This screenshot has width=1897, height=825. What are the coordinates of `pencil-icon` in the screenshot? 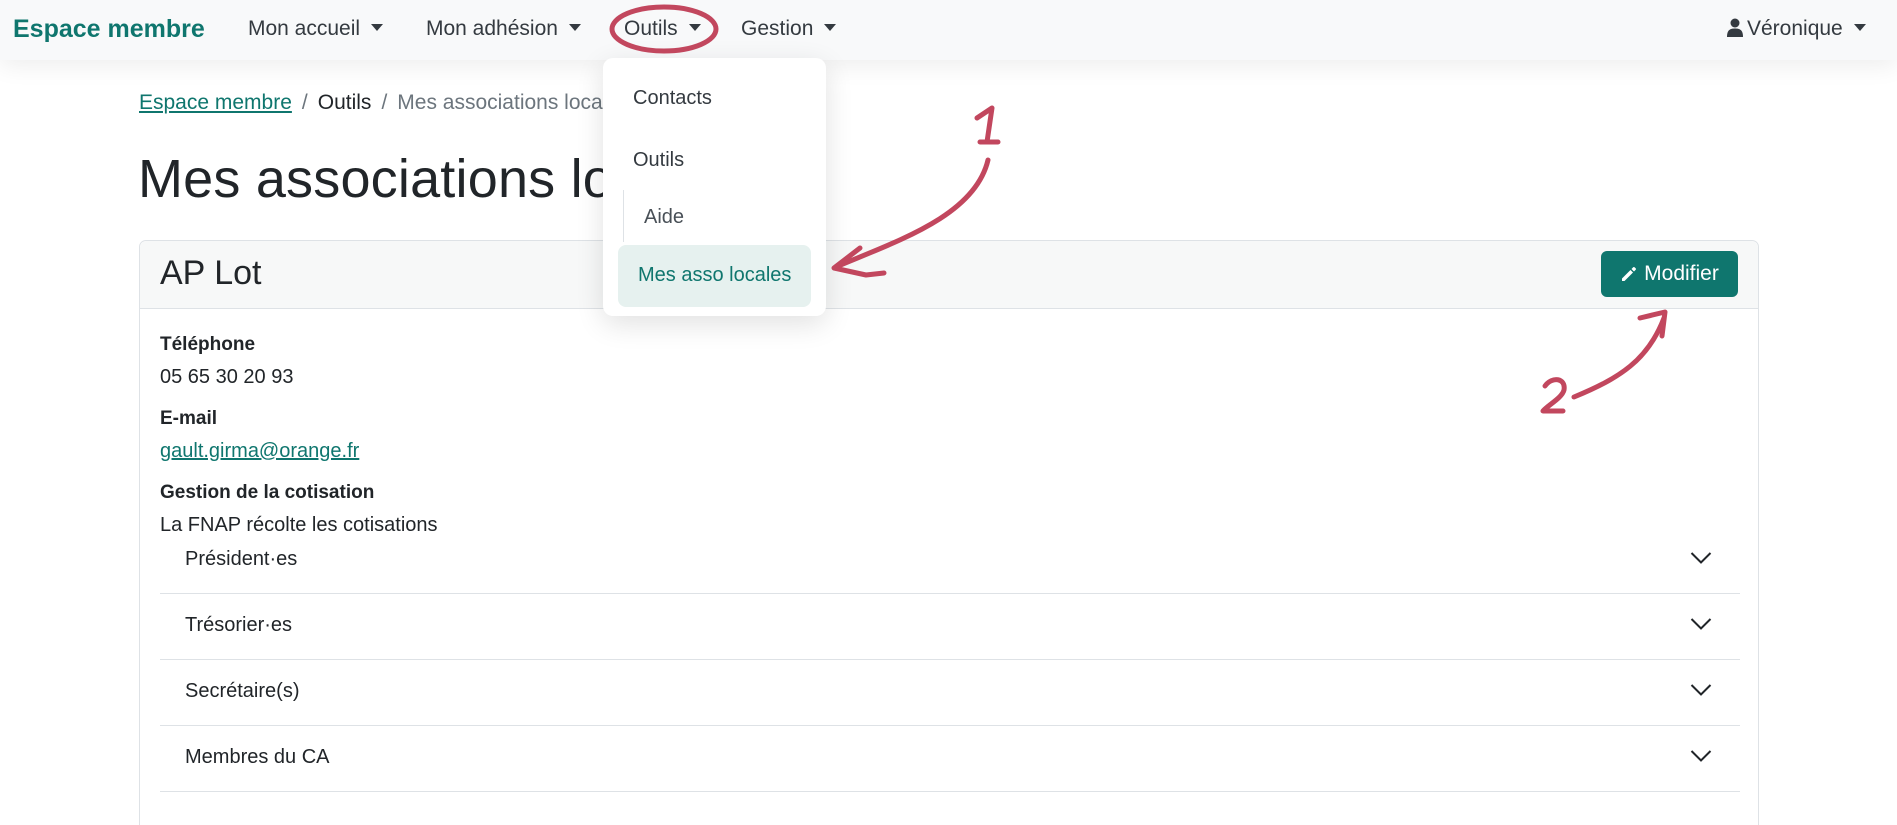 It's located at (1629, 274).